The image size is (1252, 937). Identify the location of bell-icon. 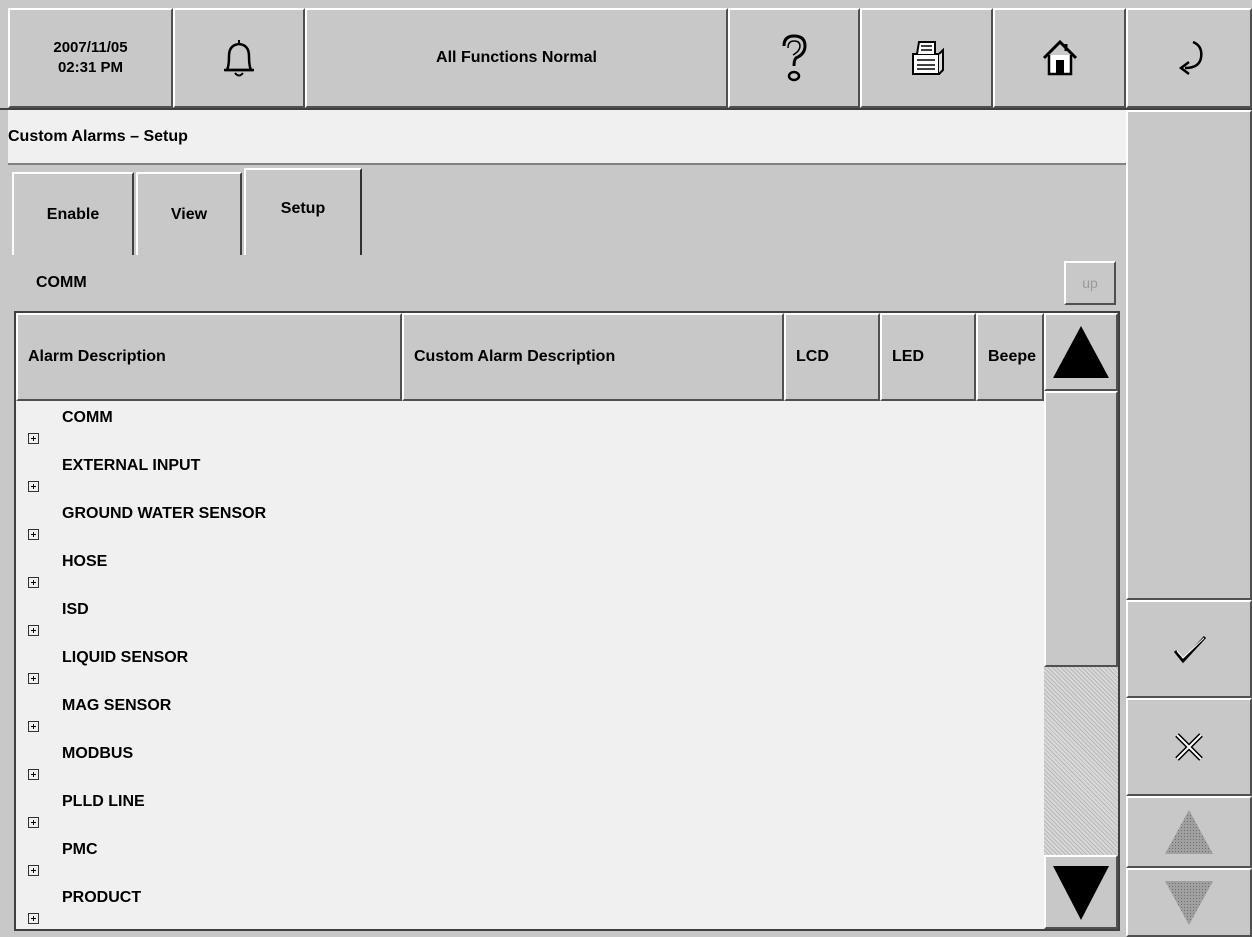
(239, 58).